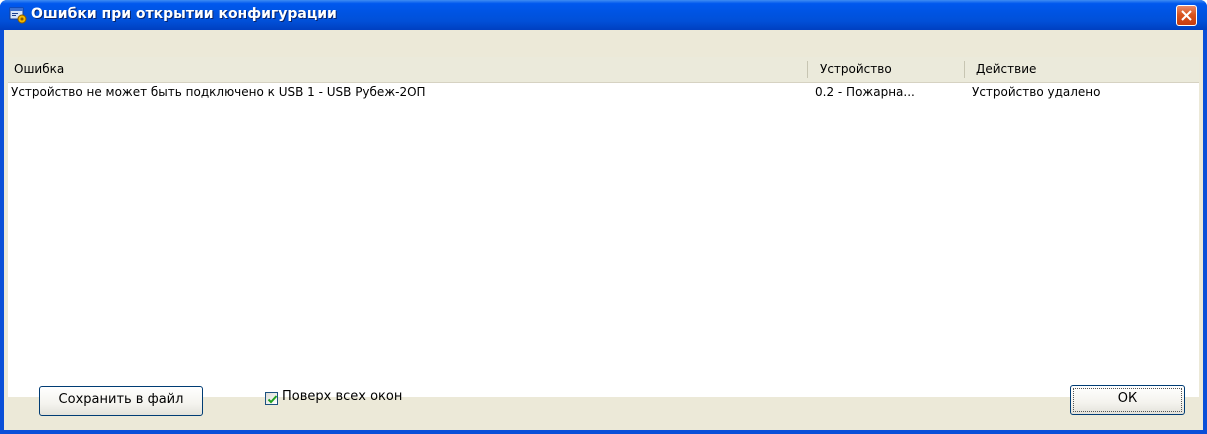 This screenshot has width=1207, height=434. What do you see at coordinates (184, 14) in the screenshot?
I see `window-title: Ошибки при открытии конфигурации` at bounding box center [184, 14].